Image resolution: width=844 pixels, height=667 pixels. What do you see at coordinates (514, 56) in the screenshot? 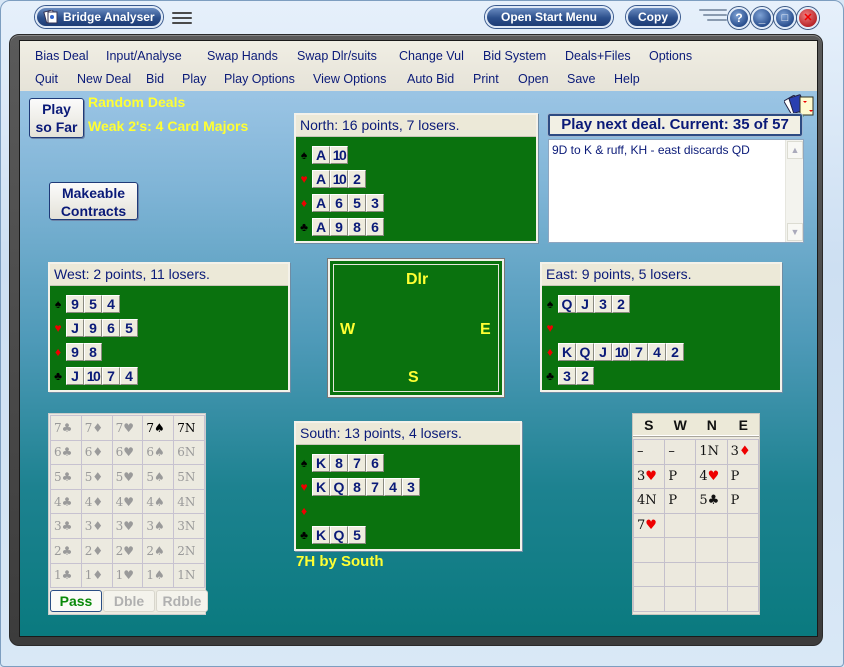
I see `menu-bid-system: Bid System` at bounding box center [514, 56].